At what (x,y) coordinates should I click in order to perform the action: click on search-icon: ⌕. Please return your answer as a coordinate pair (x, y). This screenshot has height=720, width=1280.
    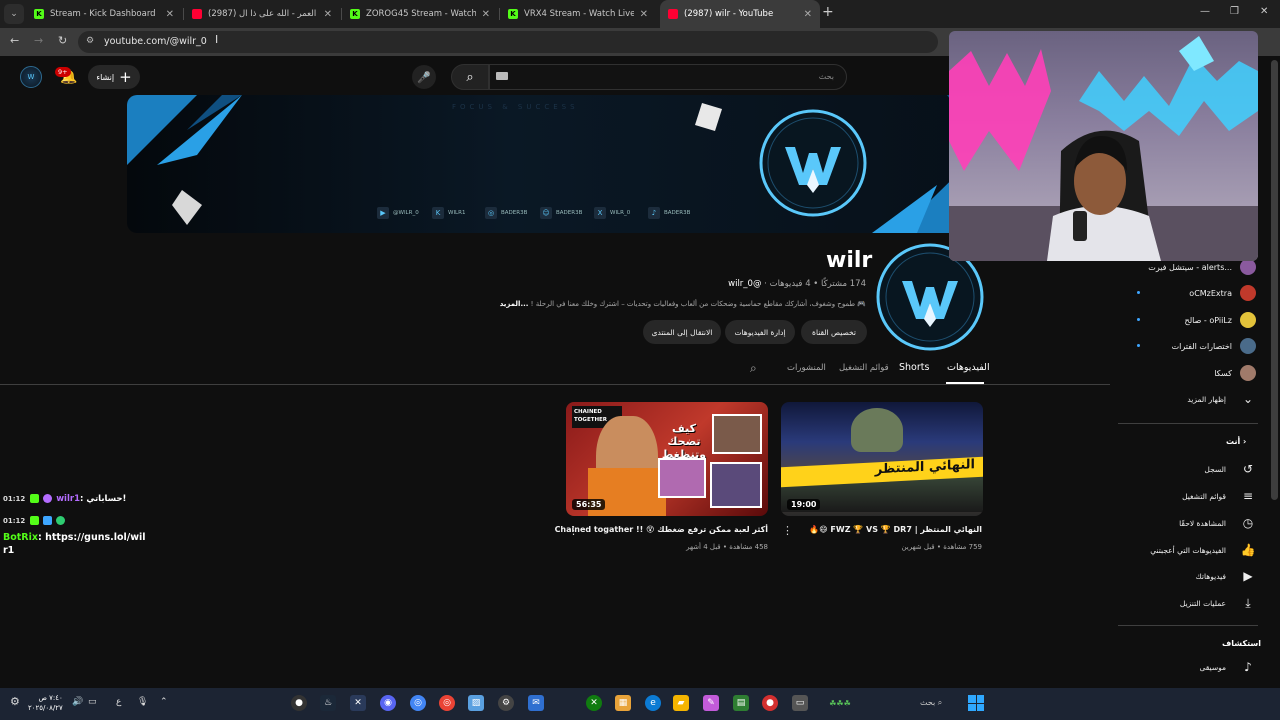
    Looking at the image, I should click on (470, 77).